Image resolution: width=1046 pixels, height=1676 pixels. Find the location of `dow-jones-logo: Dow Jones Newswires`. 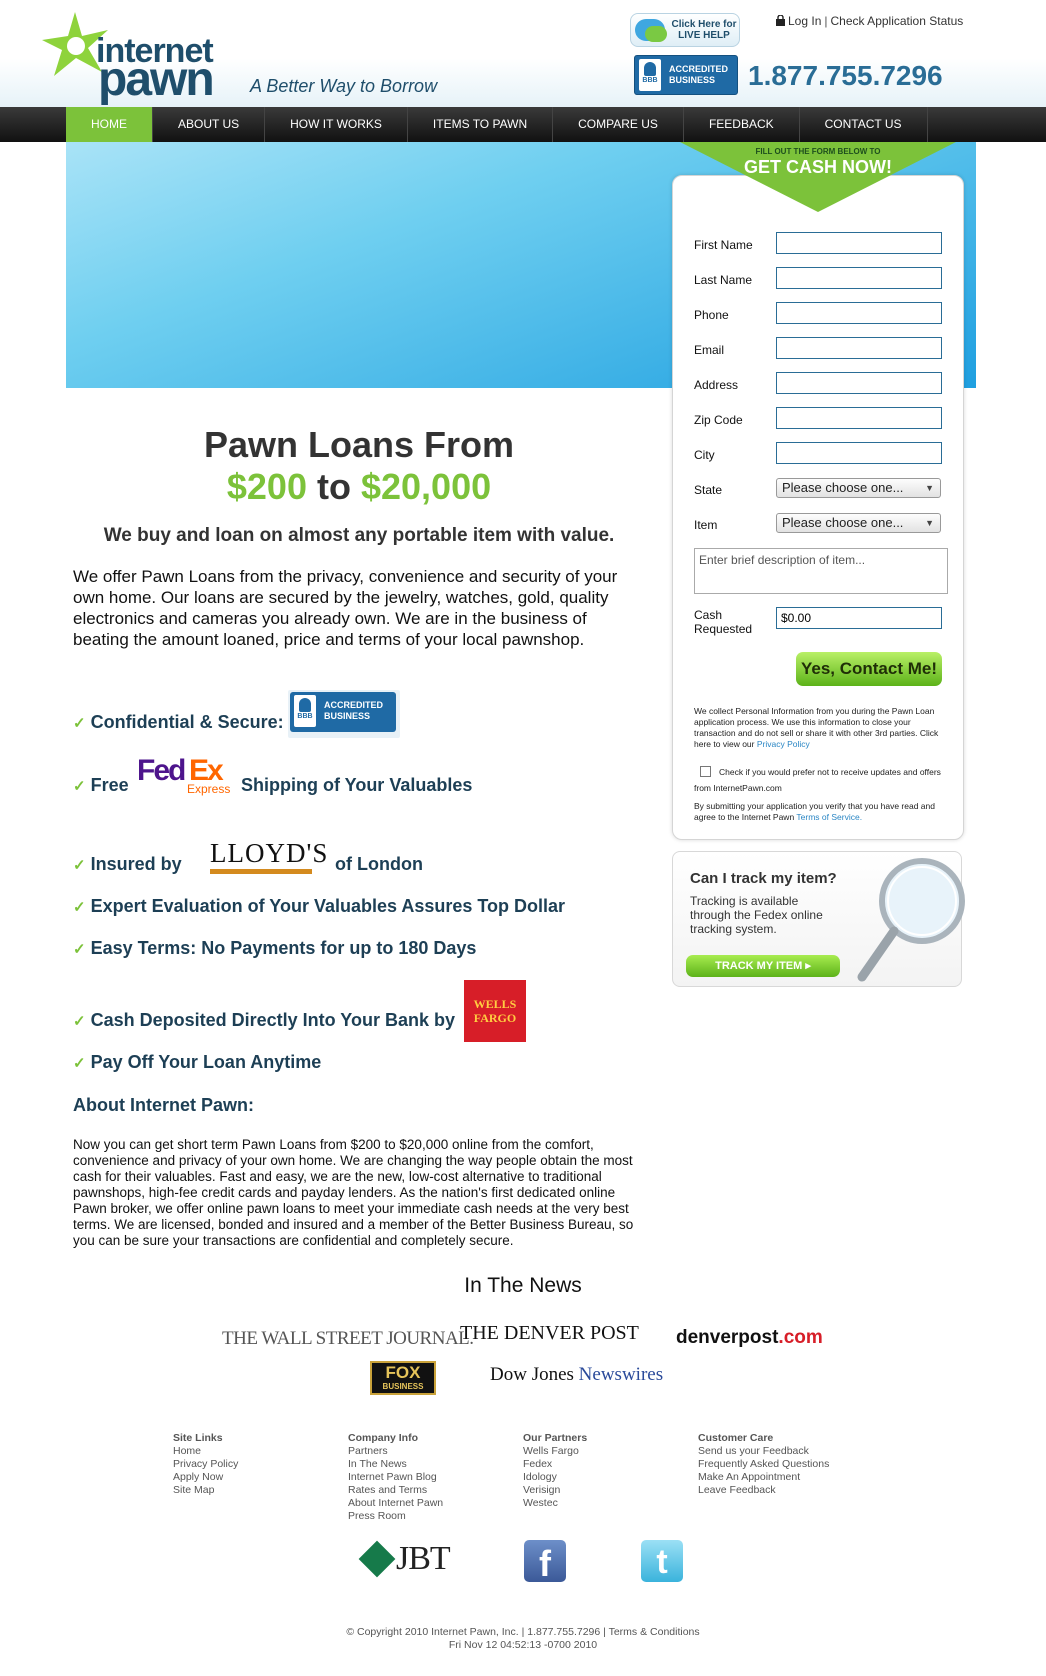

dow-jones-logo: Dow Jones Newswires is located at coordinates (576, 1375).